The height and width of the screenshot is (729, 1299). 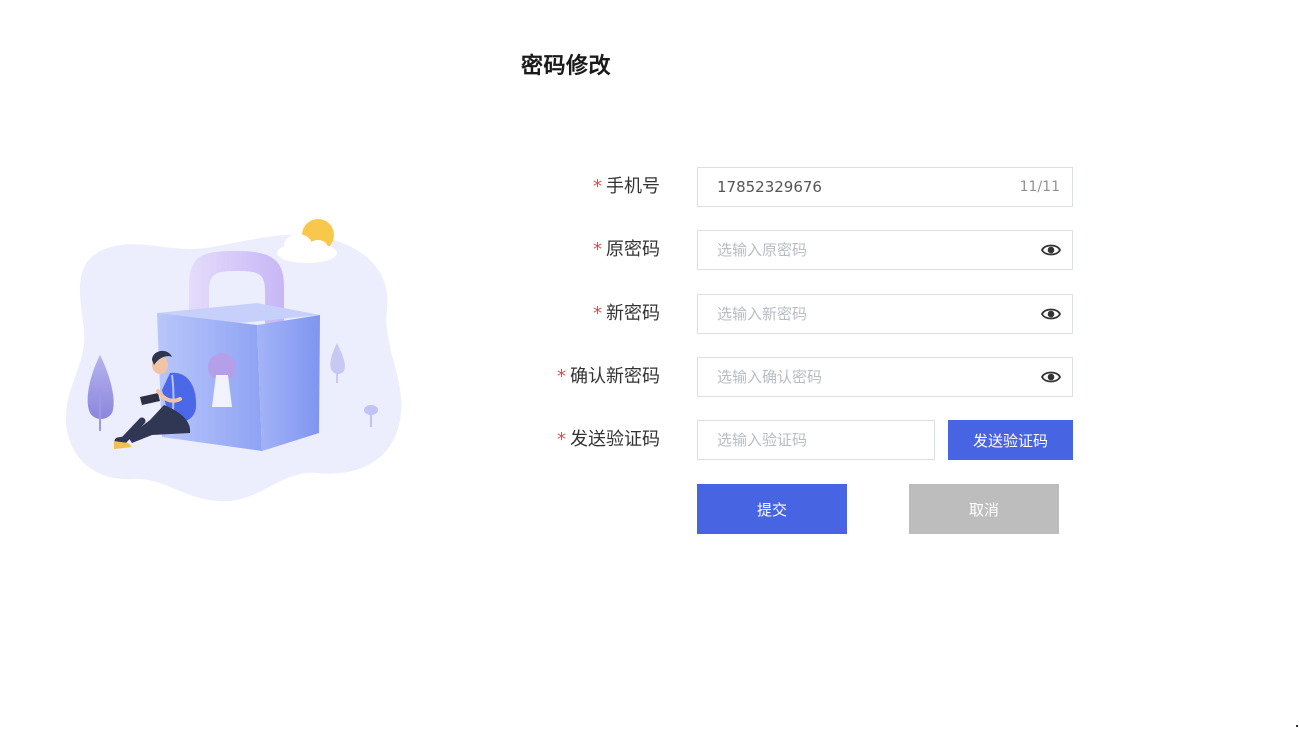 I want to click on confirm-password-field, so click(x=885, y=377).